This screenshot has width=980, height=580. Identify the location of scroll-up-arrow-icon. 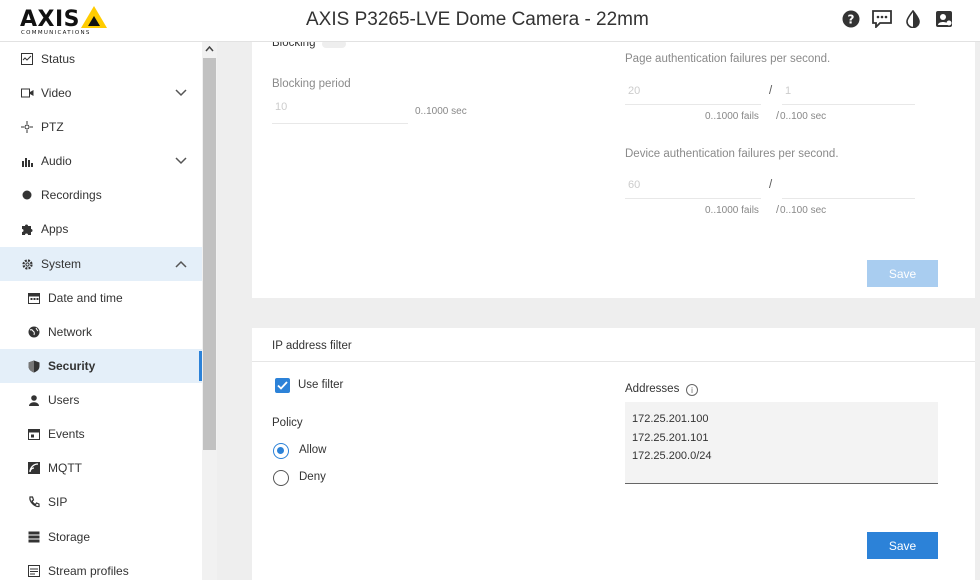
(209, 49).